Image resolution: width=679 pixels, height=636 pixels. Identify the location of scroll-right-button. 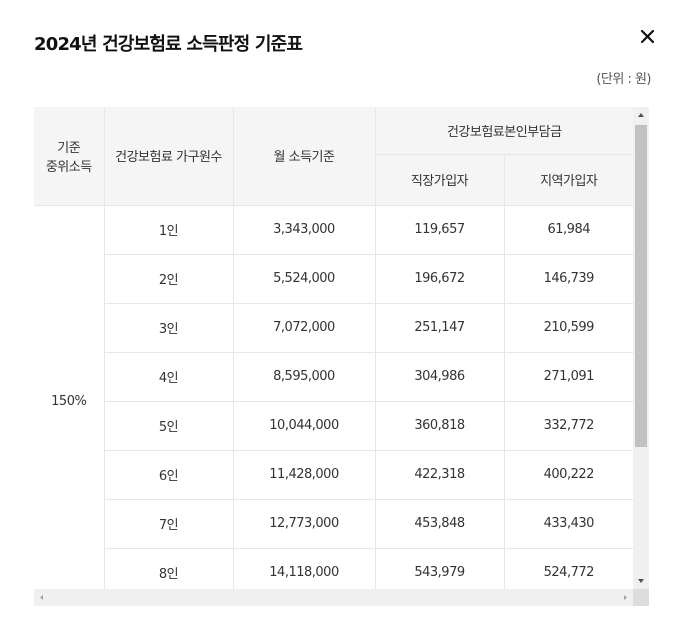
(625, 597).